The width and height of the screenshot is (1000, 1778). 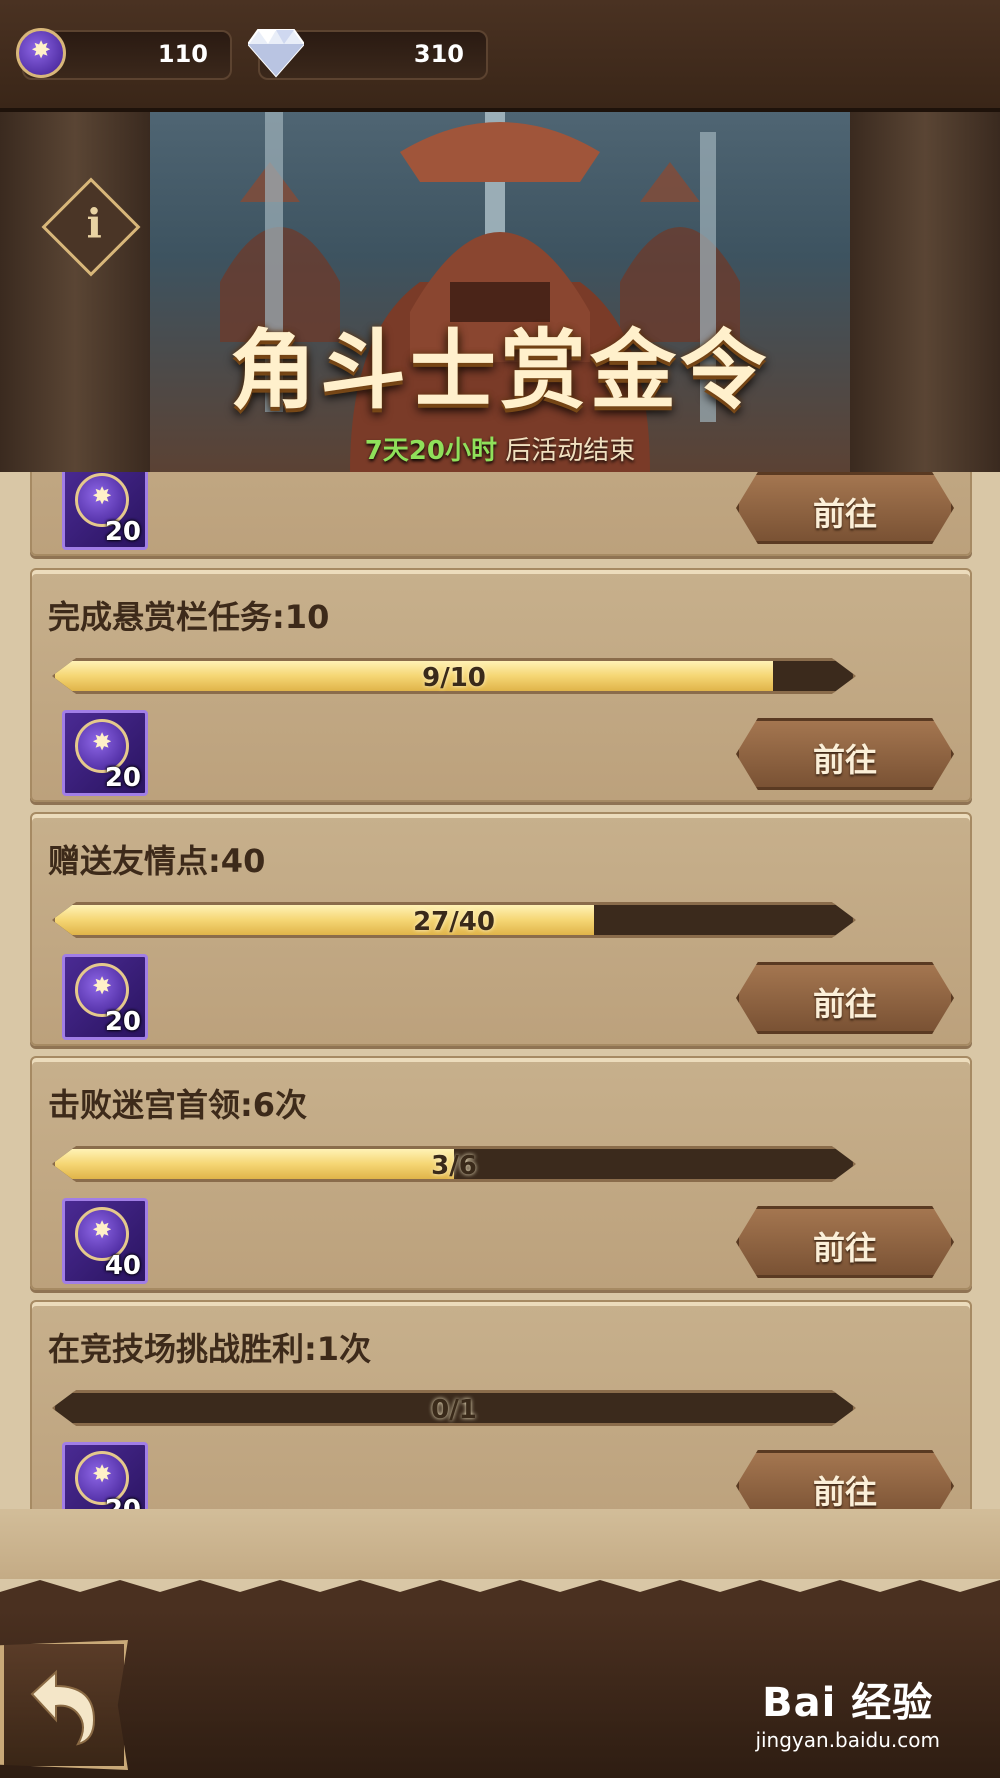 I want to click on progress-bar: 3/6, so click(x=454, y=1164).